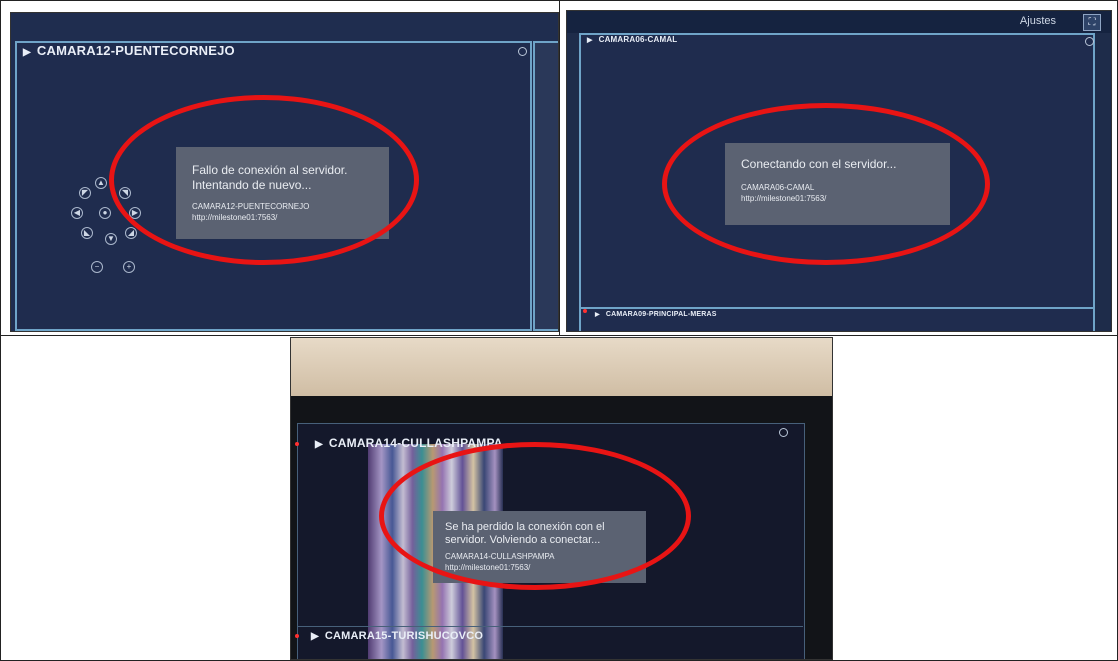 This screenshot has height=661, width=1118. I want to click on zoom-in-icon: +, so click(129, 267).